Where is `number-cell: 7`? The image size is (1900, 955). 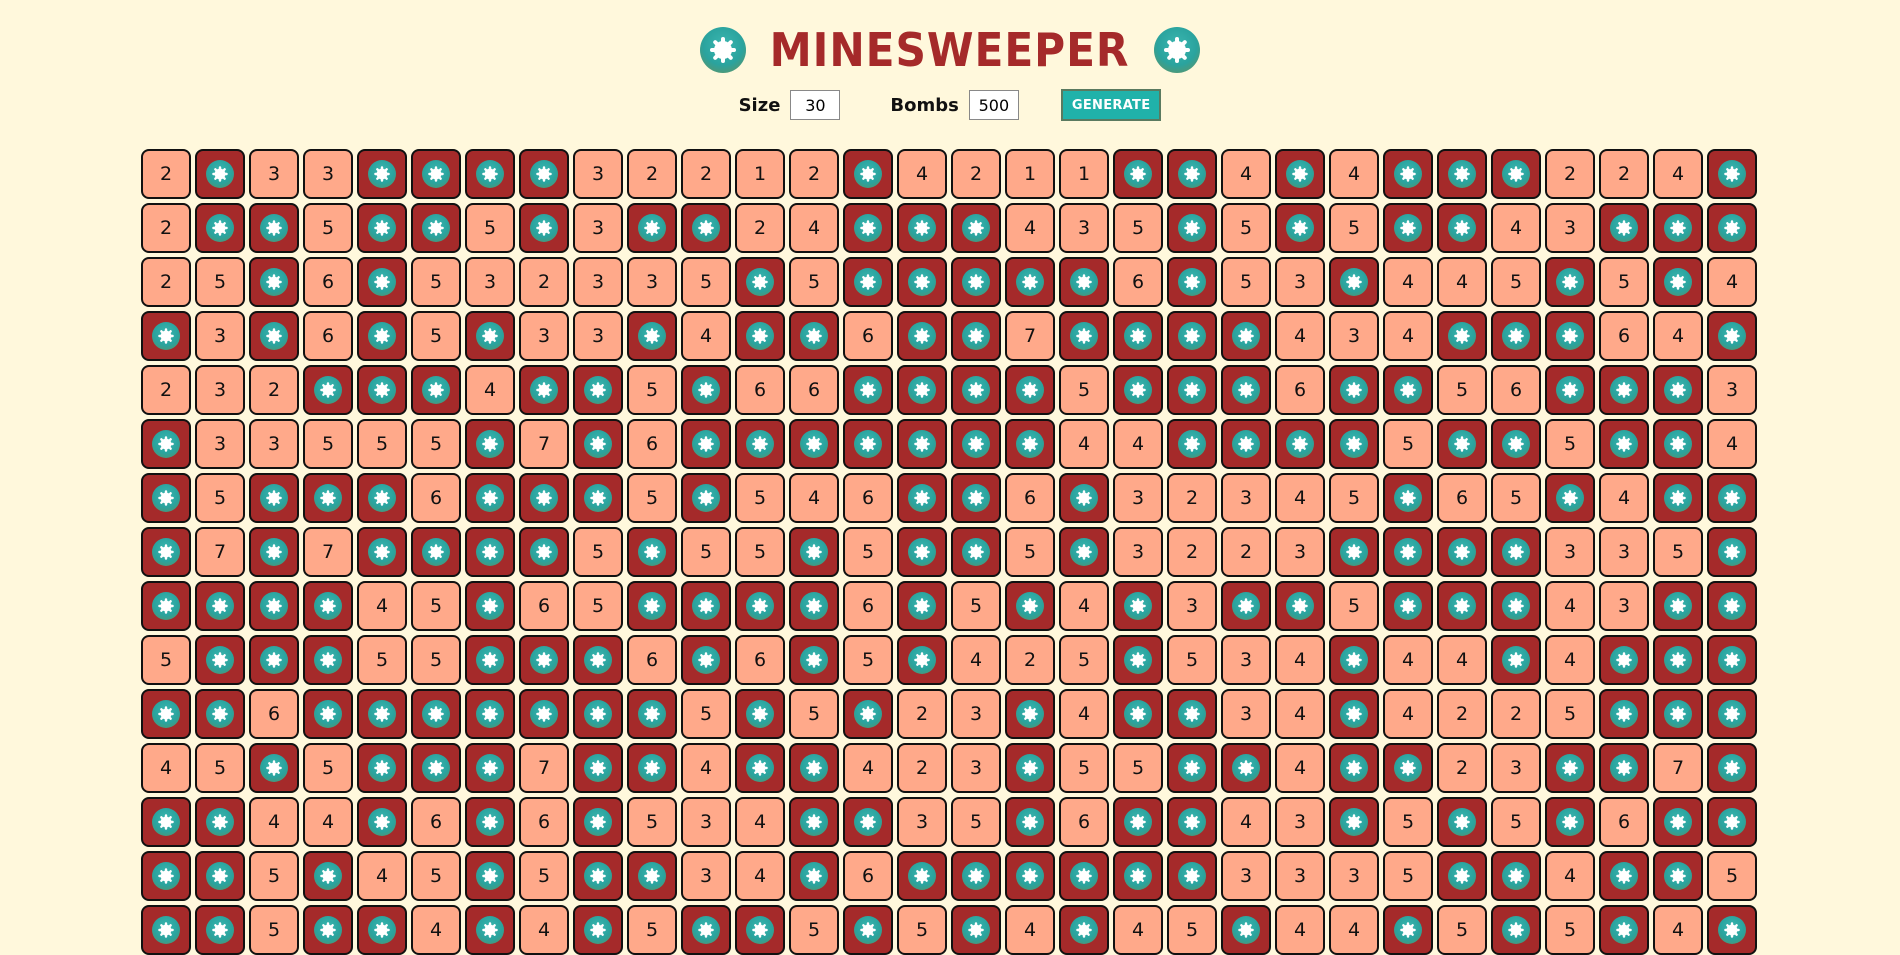 number-cell: 7 is located at coordinates (220, 552).